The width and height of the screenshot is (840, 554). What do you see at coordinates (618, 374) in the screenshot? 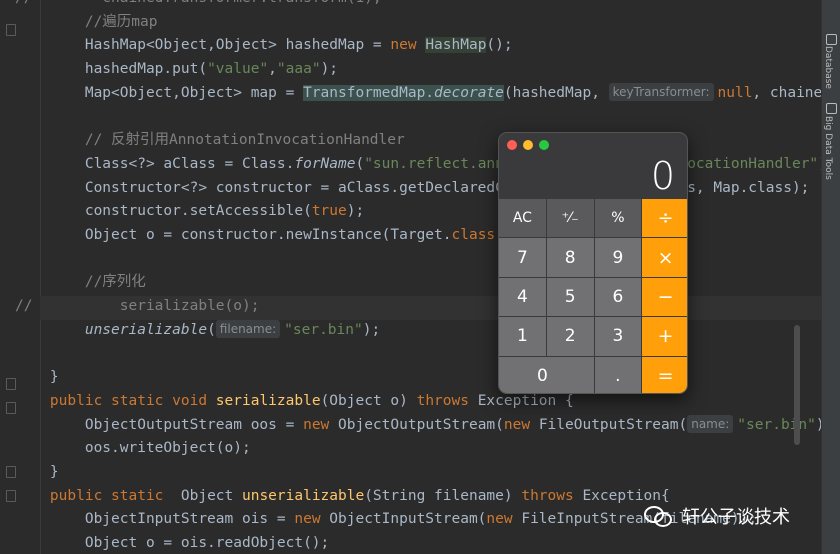
I see `decimal-key: .` at bounding box center [618, 374].